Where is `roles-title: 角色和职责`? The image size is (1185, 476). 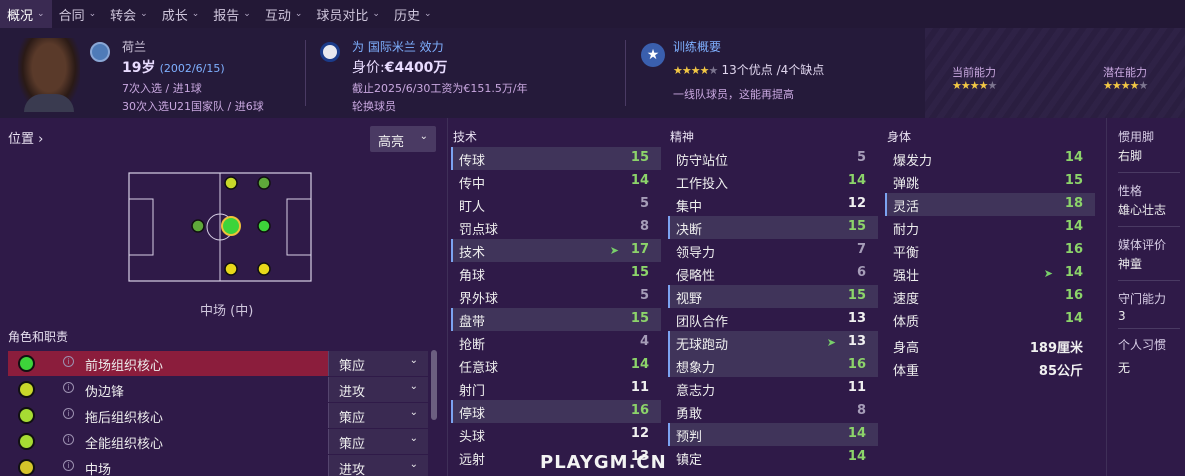 roles-title: 角色和职责 is located at coordinates (38, 337).